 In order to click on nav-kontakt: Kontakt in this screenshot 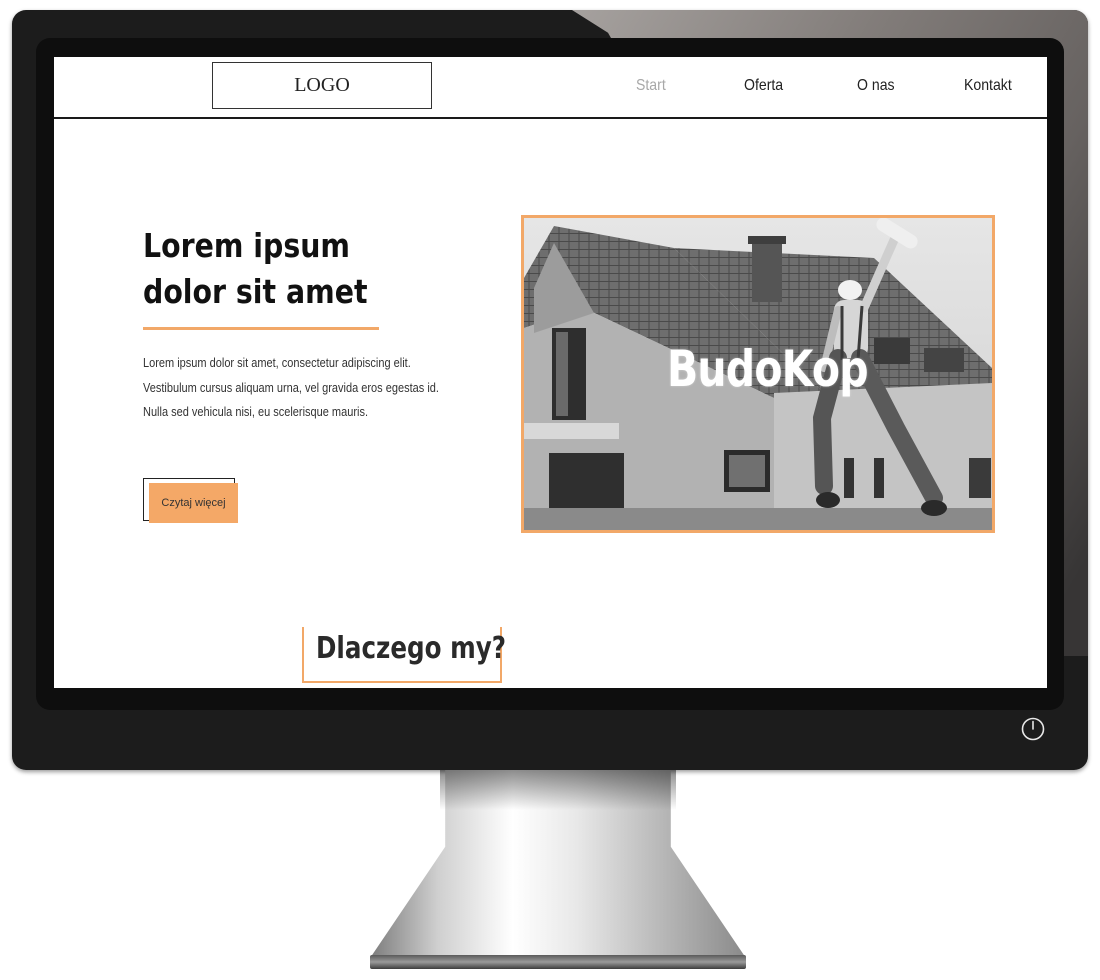, I will do `click(988, 86)`.